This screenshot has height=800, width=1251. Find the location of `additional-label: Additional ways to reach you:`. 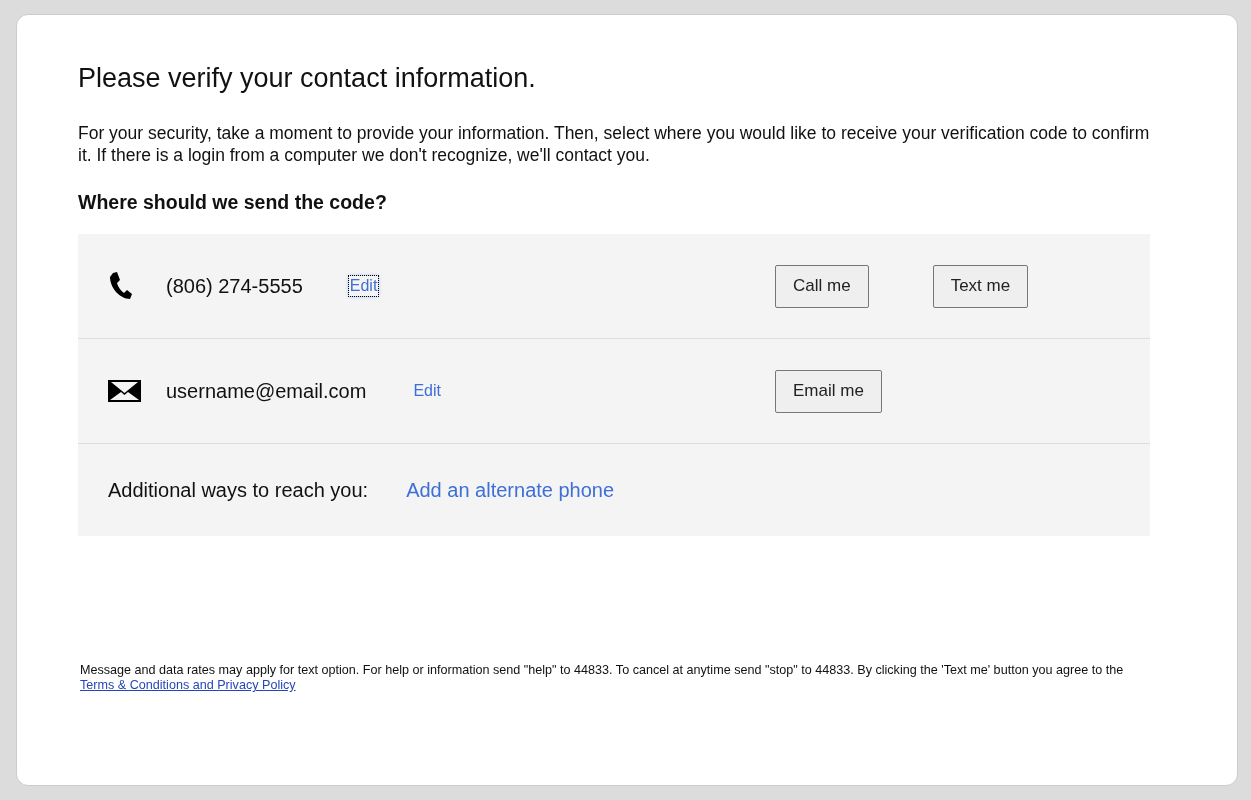

additional-label: Additional ways to reach you: is located at coordinates (238, 490).